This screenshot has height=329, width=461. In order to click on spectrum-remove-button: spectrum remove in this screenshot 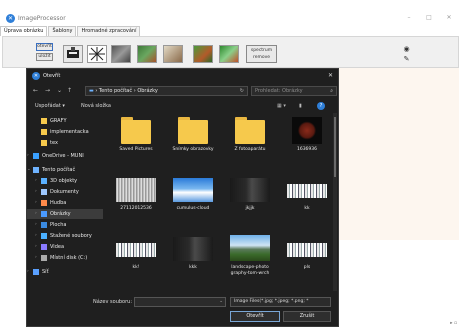, I will do `click(261, 54)`.